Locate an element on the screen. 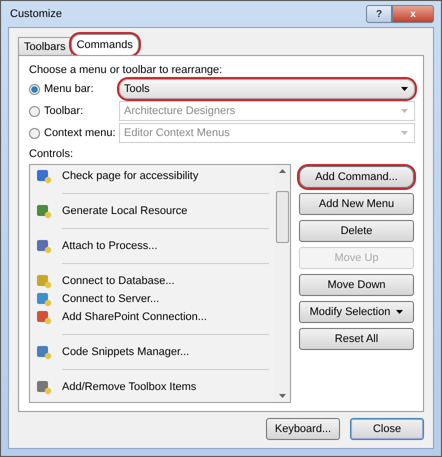  action-button: Reset All is located at coordinates (356, 339).